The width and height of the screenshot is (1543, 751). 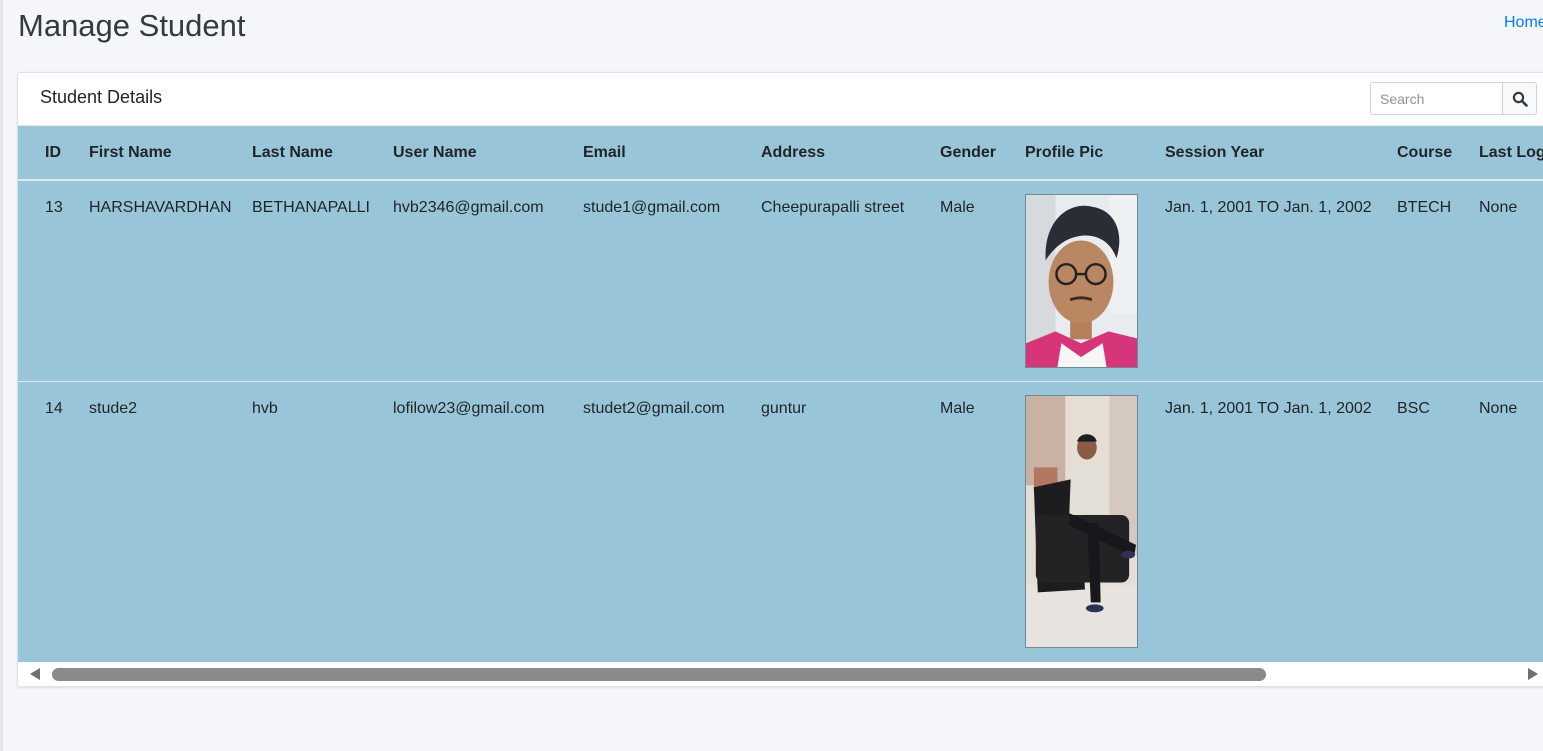 I want to click on search-button, so click(x=1519, y=98).